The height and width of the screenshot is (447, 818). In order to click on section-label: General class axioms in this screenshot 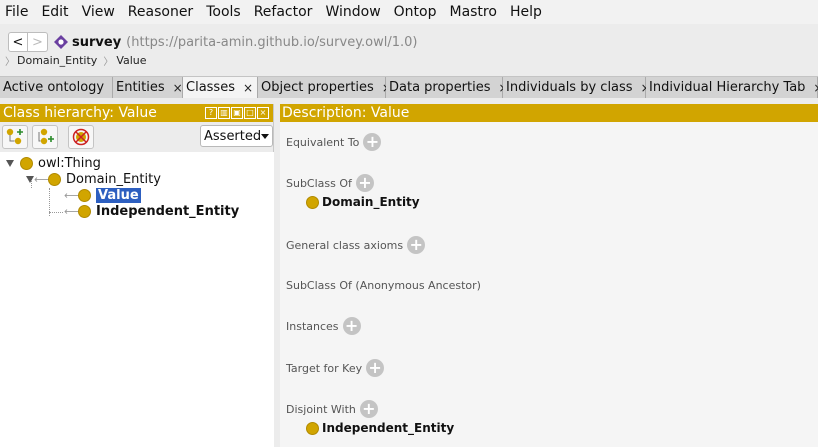, I will do `click(345, 245)`.